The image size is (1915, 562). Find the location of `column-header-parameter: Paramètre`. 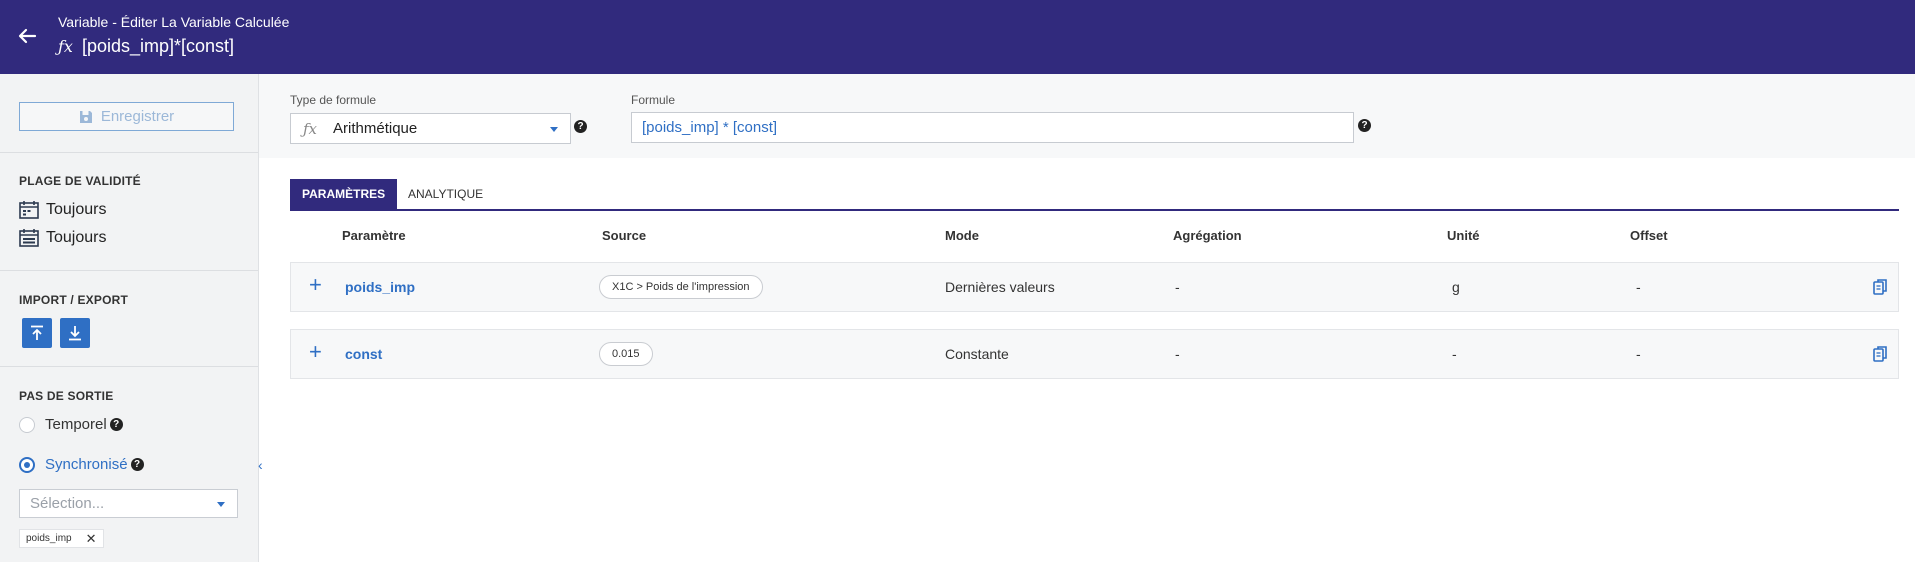

column-header-parameter: Paramètre is located at coordinates (374, 235).